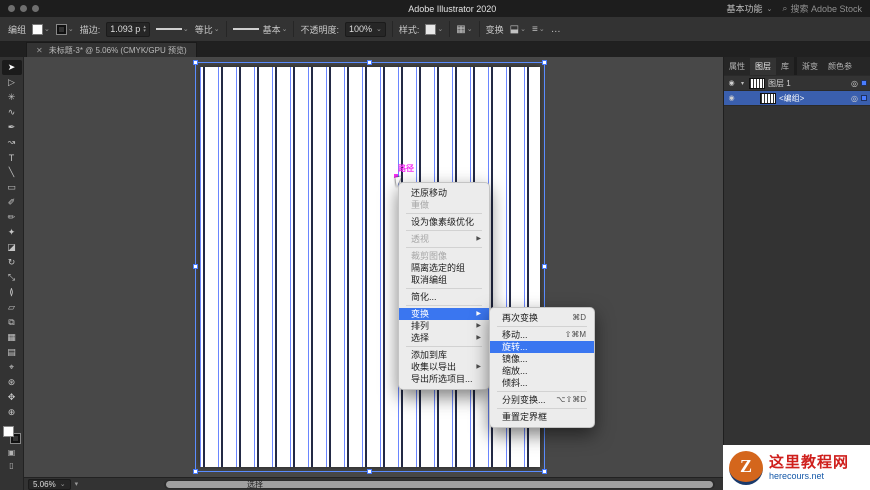 The image size is (870, 490). What do you see at coordinates (464, 29) in the screenshot?
I see `recolor-artwork-button: ▦ ⌄` at bounding box center [464, 29].